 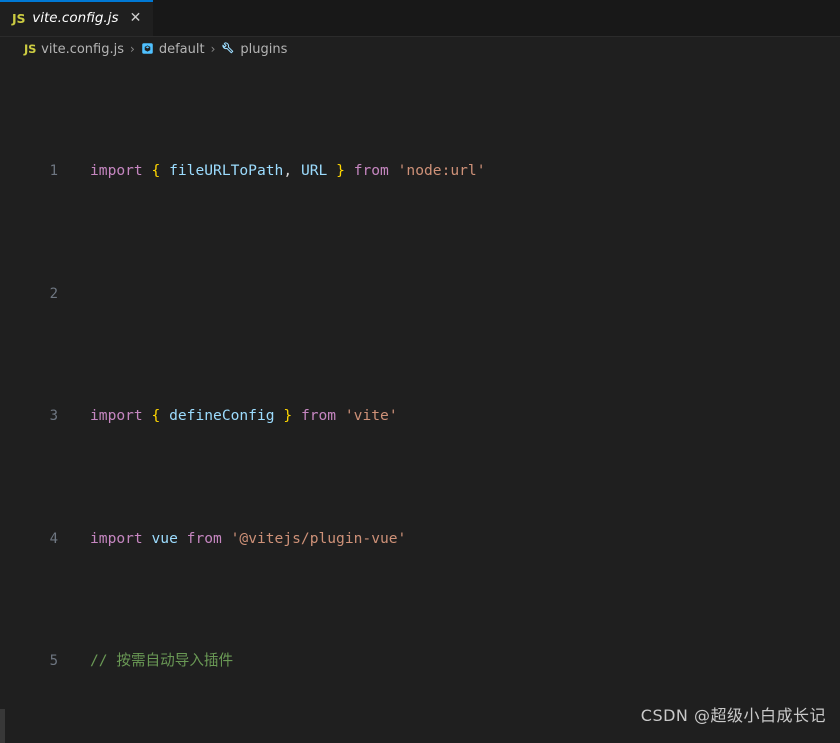 I want to click on breadcrumb: JS vite.config.js › default › plugins, so click(x=420, y=49).